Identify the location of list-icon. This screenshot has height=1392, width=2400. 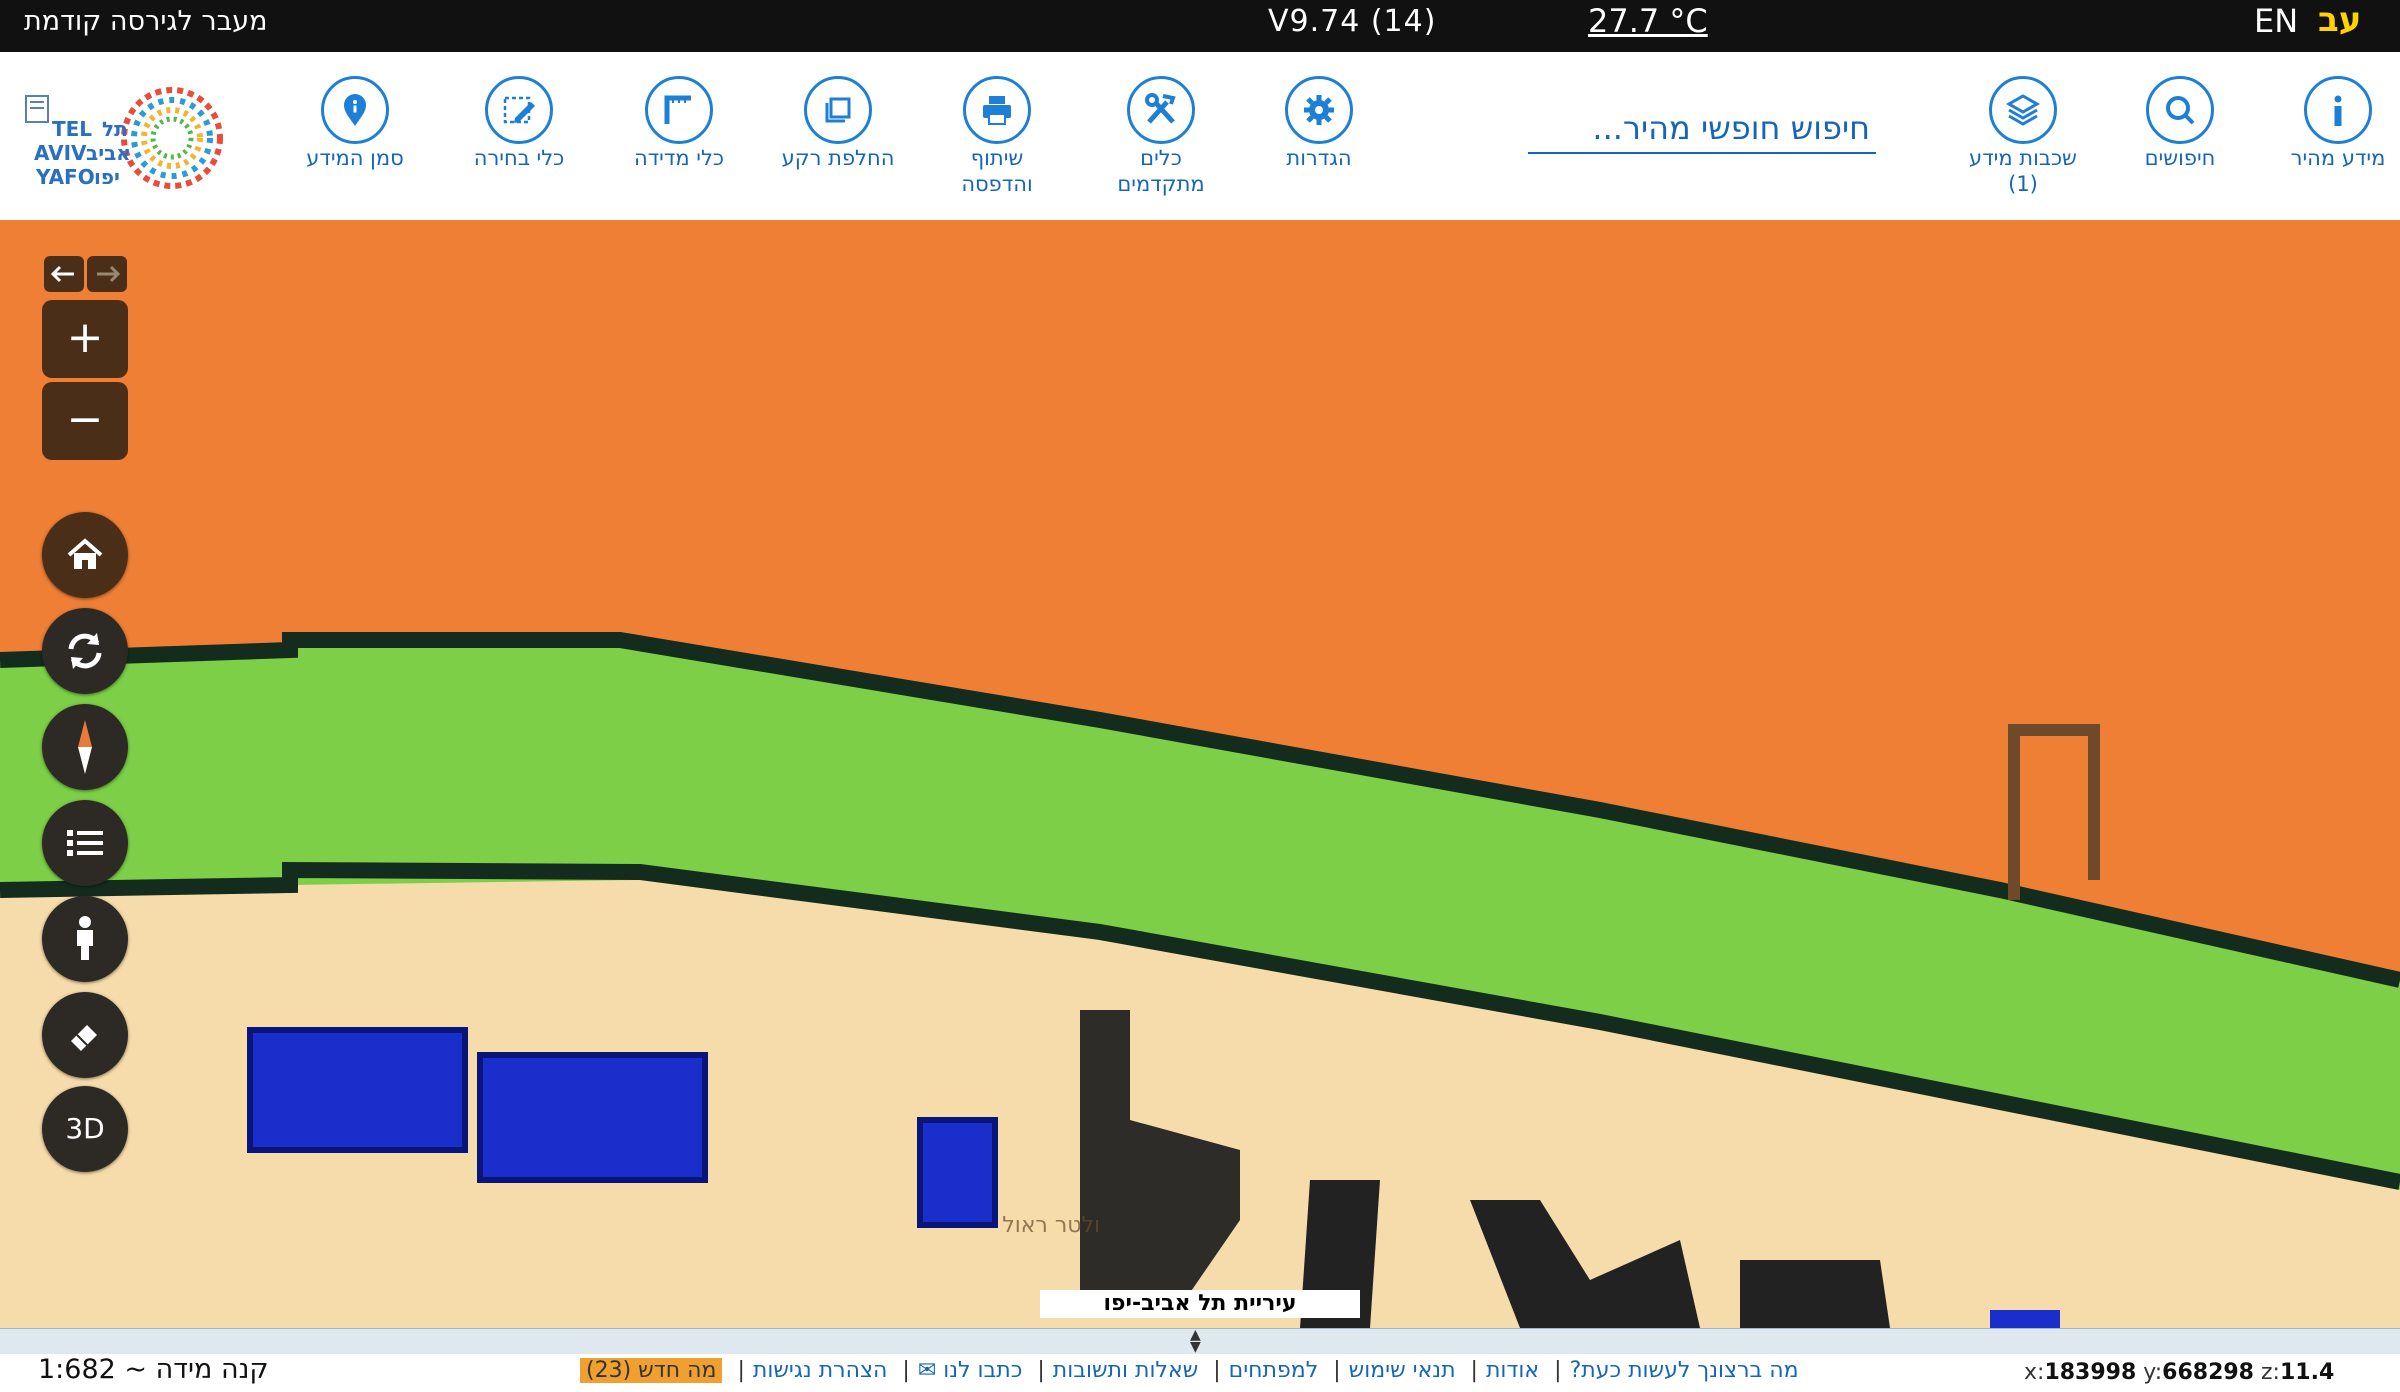
(85, 843).